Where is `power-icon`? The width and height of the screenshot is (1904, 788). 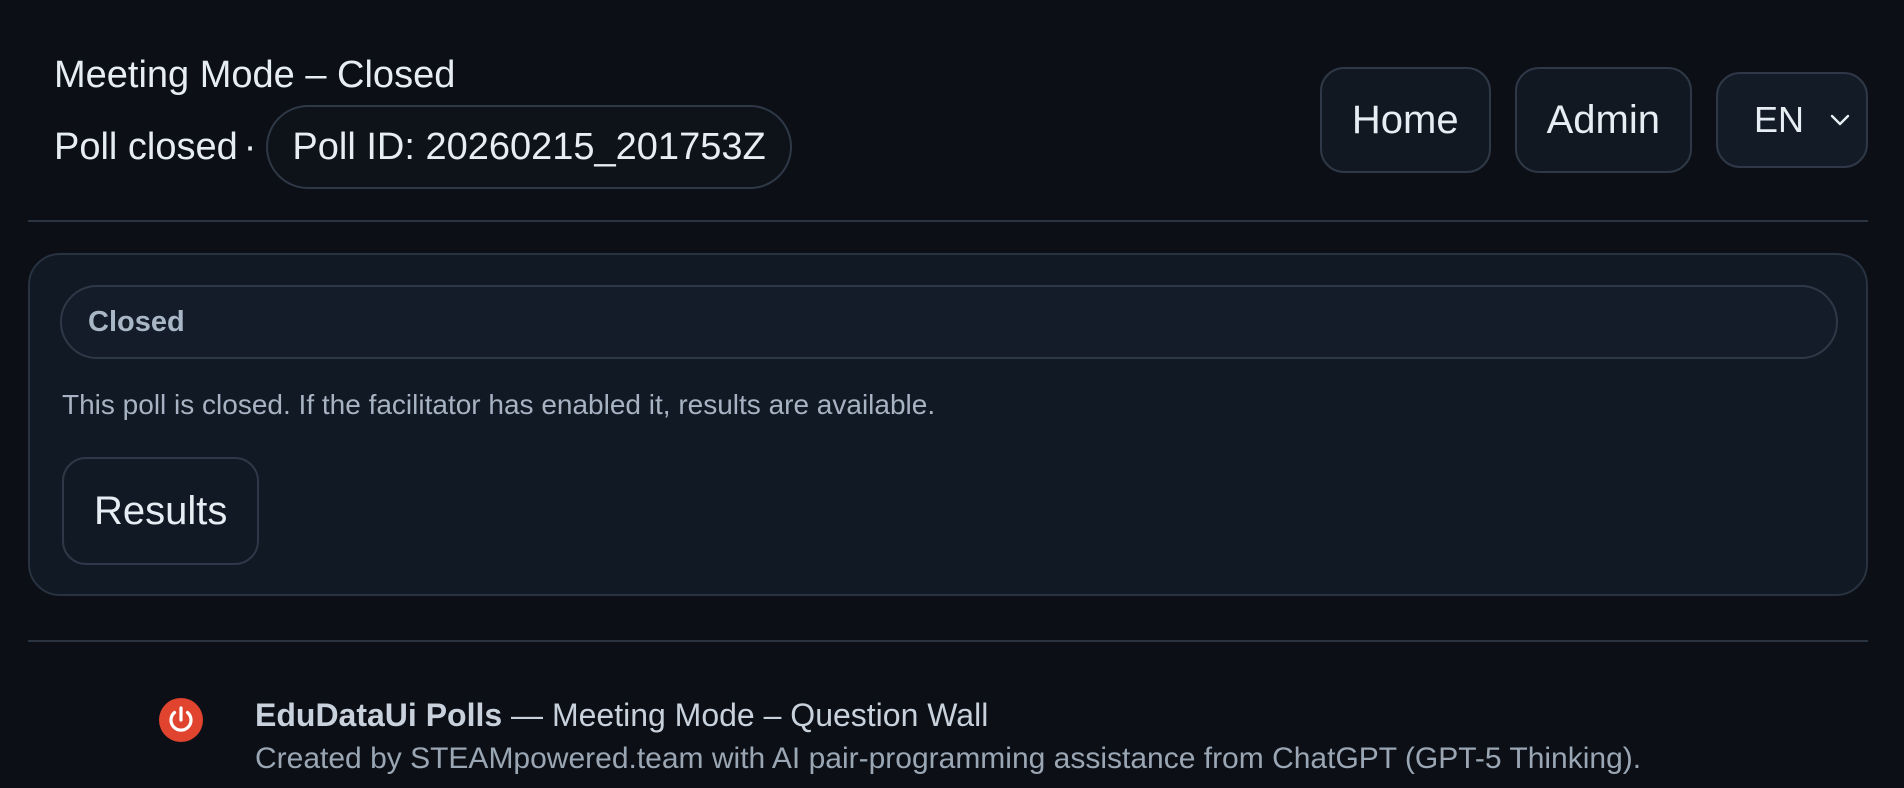 power-icon is located at coordinates (181, 720).